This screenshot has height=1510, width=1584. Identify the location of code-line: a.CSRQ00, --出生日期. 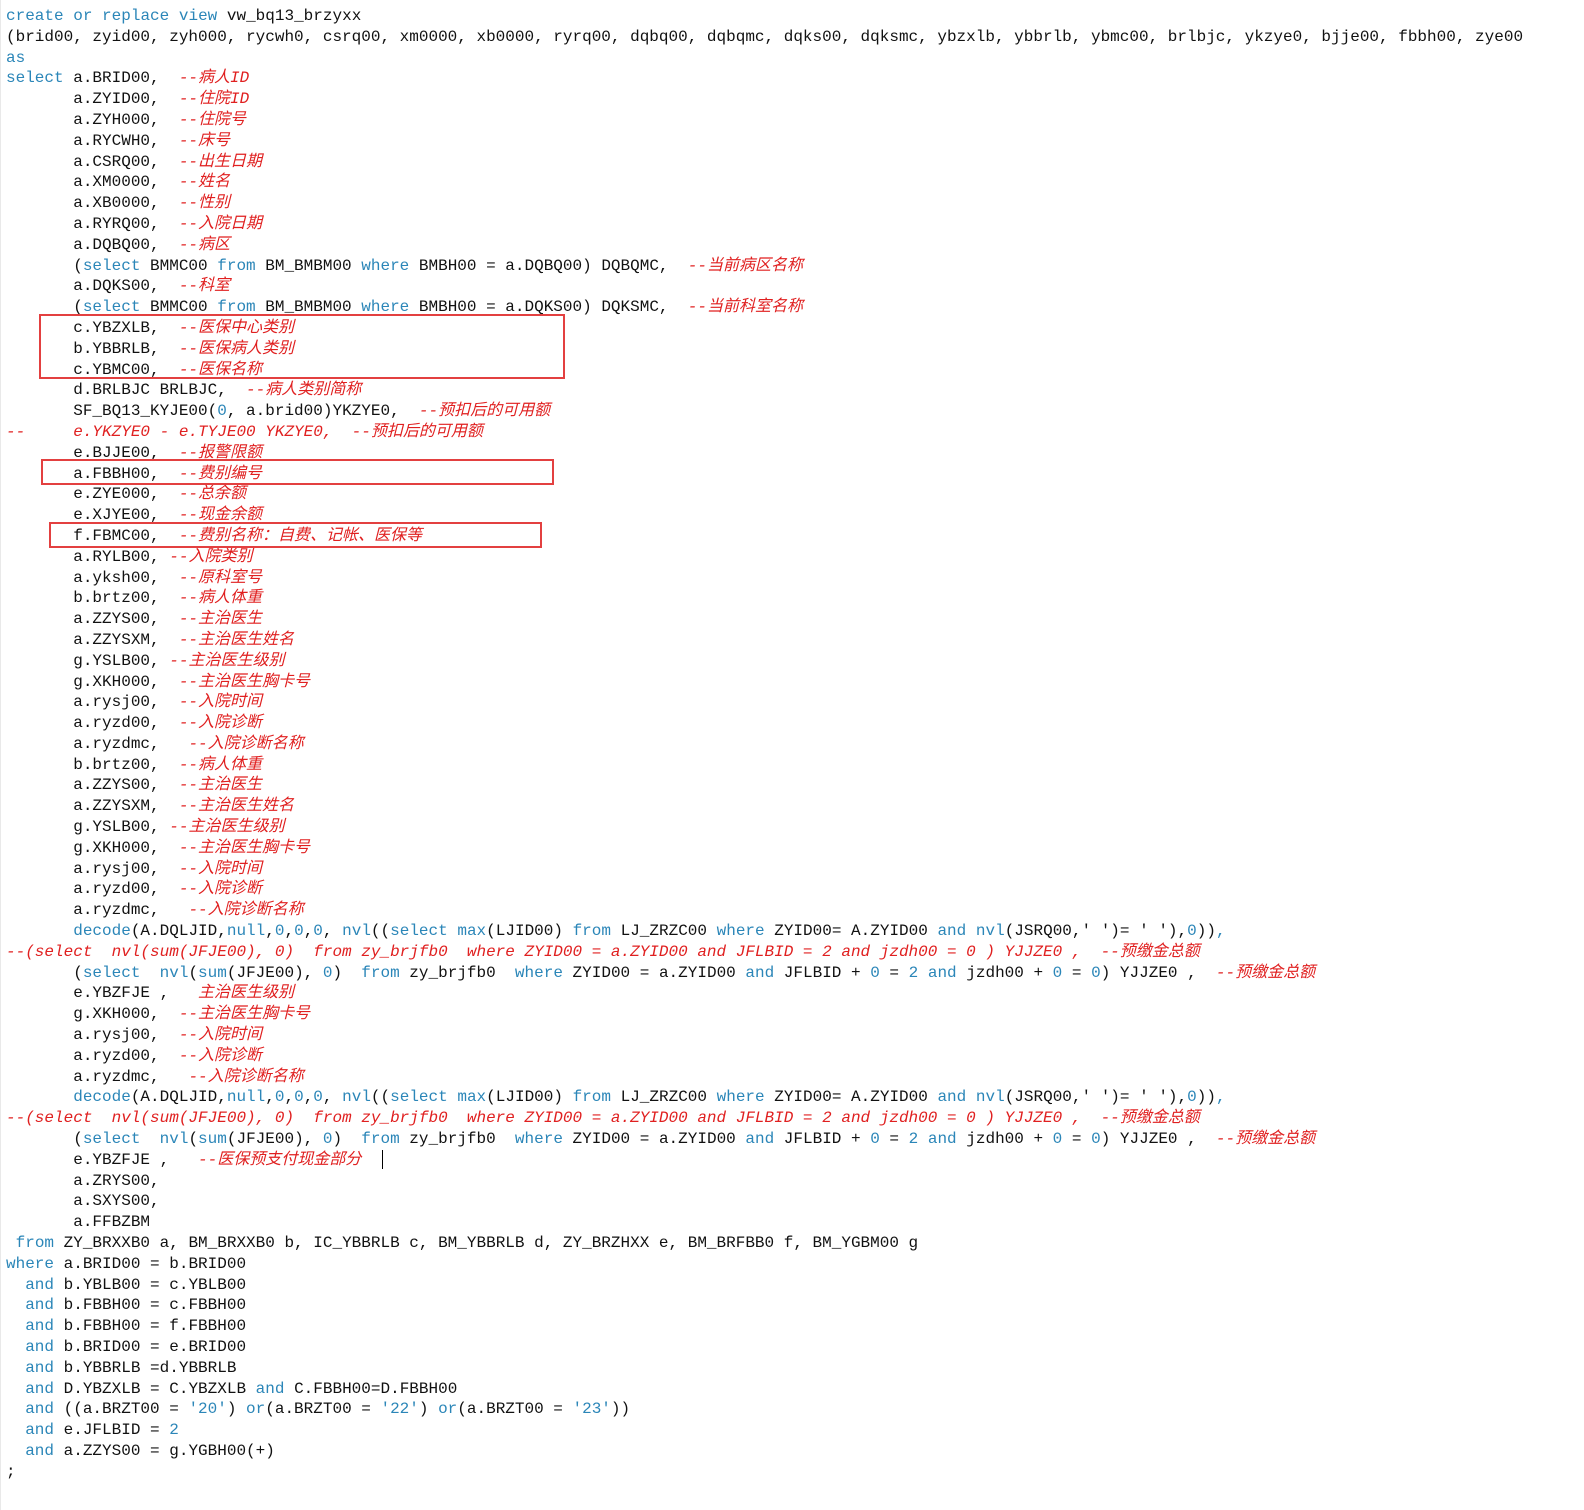
(795, 162).